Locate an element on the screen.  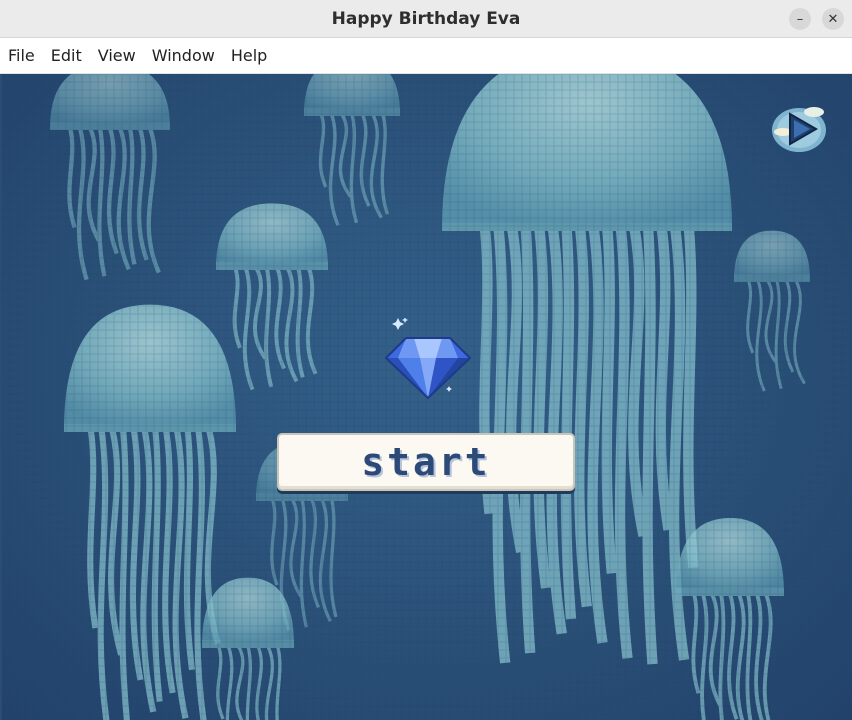
menu-view: View is located at coordinates (117, 55).